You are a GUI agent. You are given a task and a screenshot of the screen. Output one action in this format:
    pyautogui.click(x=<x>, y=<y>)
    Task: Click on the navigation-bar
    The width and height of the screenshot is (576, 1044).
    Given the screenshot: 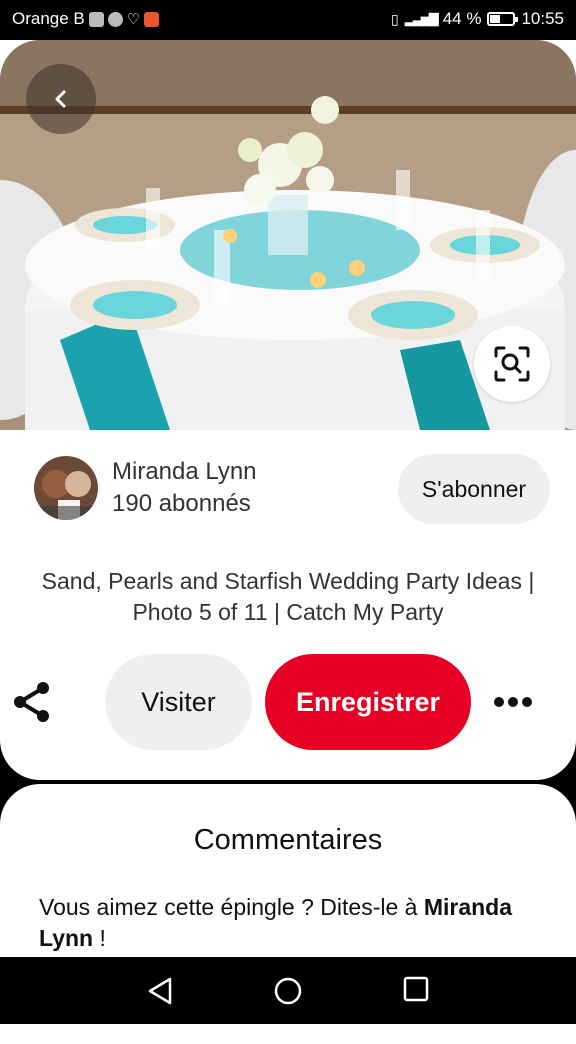 What is the action you would take?
    pyautogui.click(x=288, y=990)
    